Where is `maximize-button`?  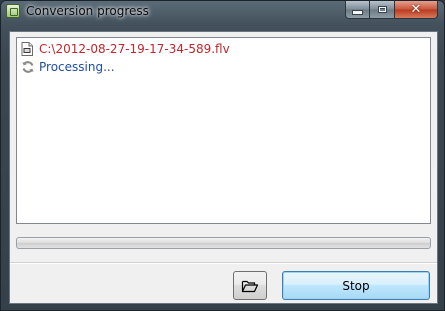 maximize-button is located at coordinates (382, 10).